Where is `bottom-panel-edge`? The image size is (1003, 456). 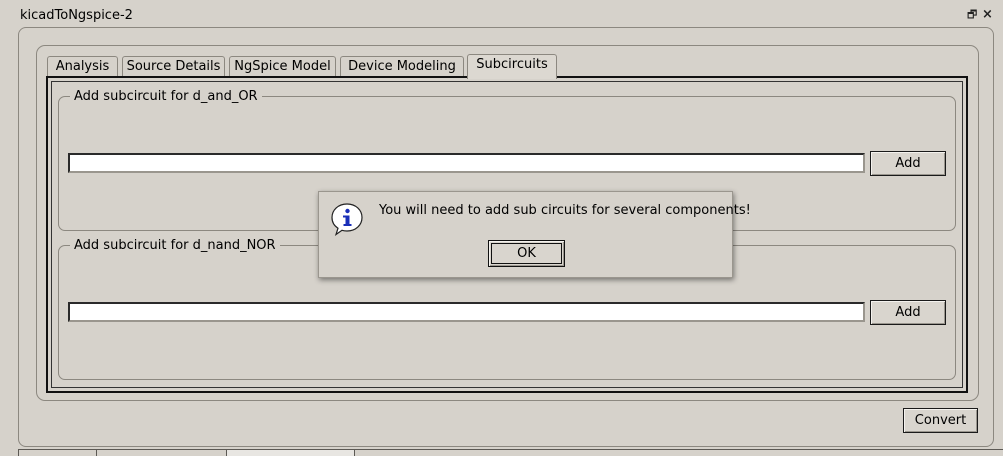
bottom-panel-edge is located at coordinates (501, 452).